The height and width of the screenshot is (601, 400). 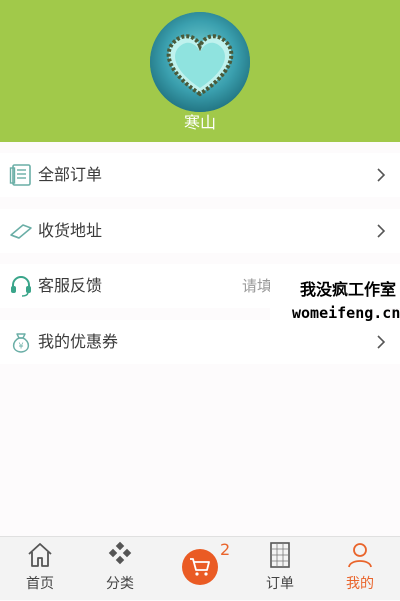 What do you see at coordinates (335, 302) in the screenshot?
I see `watermark: 我没疯工作室 womeifeng.cn` at bounding box center [335, 302].